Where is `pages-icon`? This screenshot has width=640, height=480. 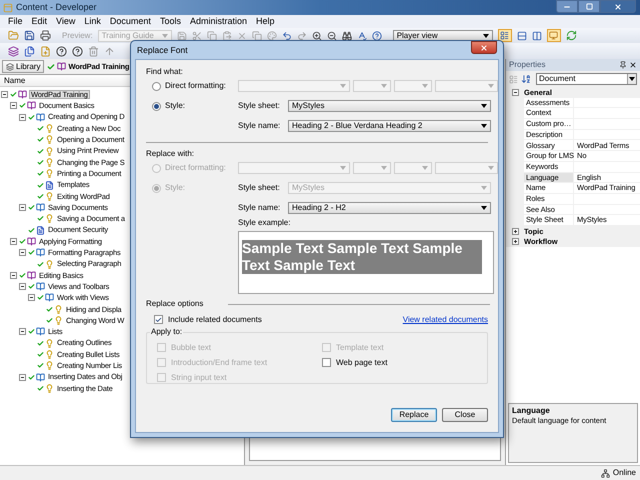 pages-icon is located at coordinates (29, 51).